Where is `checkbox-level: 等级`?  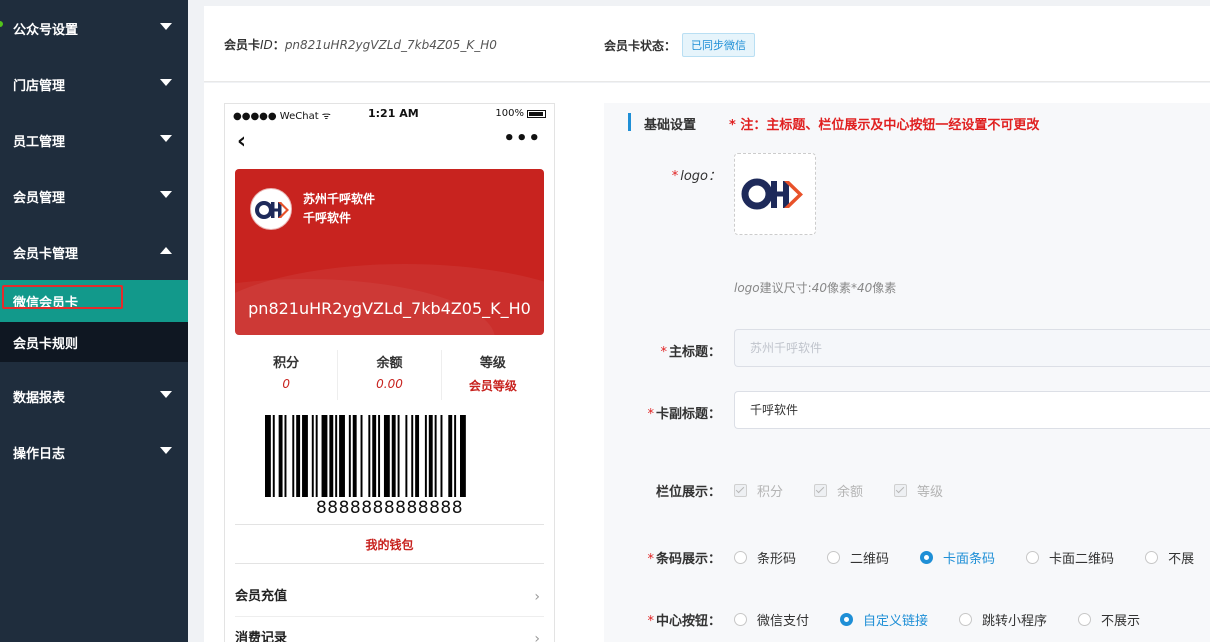 checkbox-level: 等级 is located at coordinates (918, 490).